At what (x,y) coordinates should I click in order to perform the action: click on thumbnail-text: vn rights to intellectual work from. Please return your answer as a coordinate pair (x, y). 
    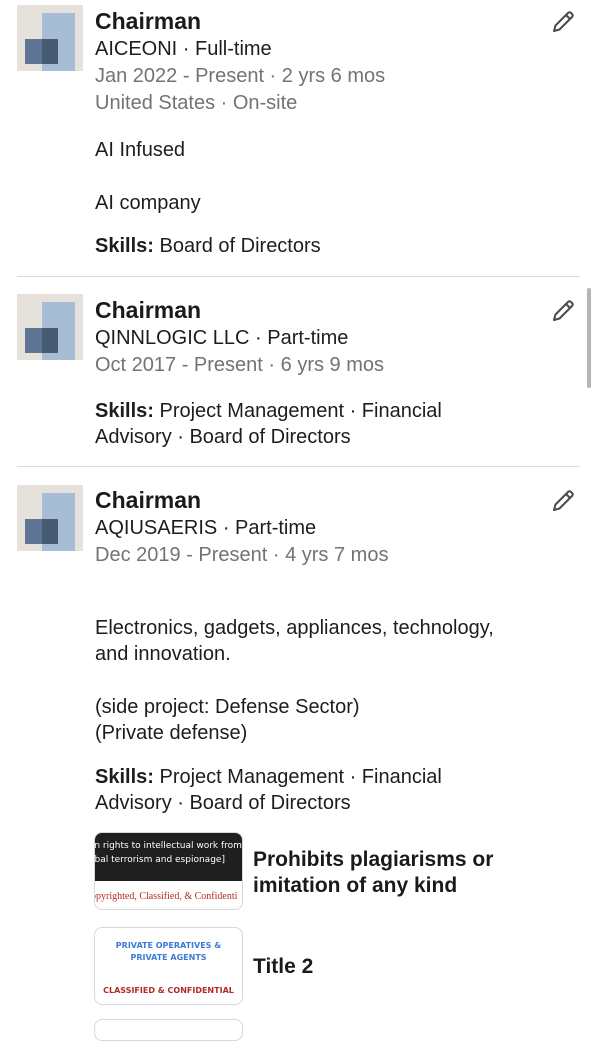
    Looking at the image, I should click on (168, 846).